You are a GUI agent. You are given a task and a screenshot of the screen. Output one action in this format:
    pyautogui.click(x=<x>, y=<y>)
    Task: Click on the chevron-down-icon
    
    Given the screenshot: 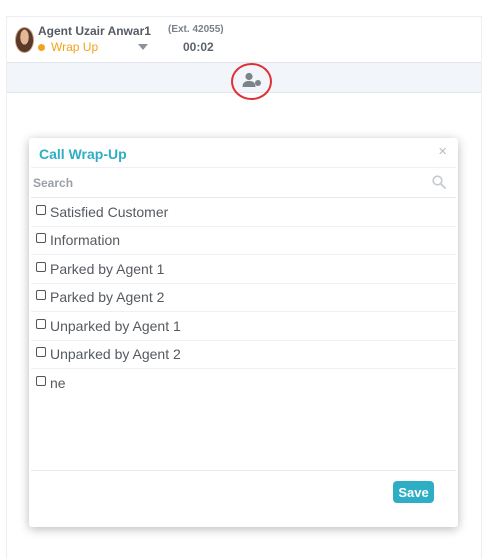 What is the action you would take?
    pyautogui.click(x=143, y=47)
    